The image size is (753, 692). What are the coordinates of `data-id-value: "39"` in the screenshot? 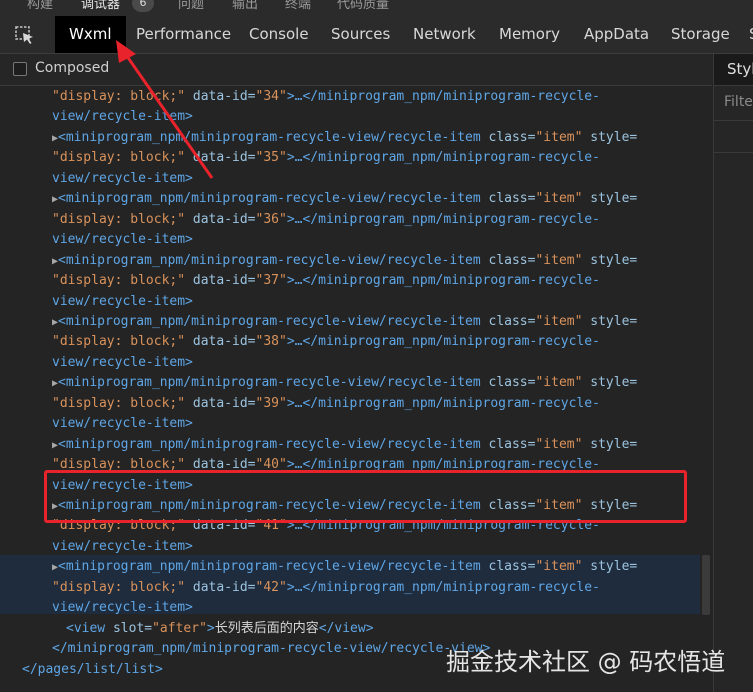 It's located at (271, 403).